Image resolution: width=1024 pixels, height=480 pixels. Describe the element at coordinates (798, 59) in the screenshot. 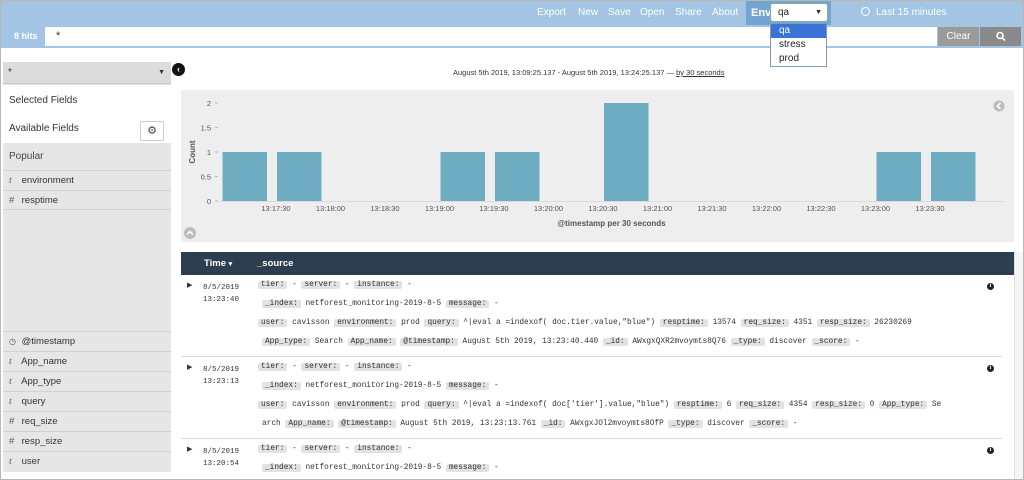

I see `environment-option-prod: prod` at that location.